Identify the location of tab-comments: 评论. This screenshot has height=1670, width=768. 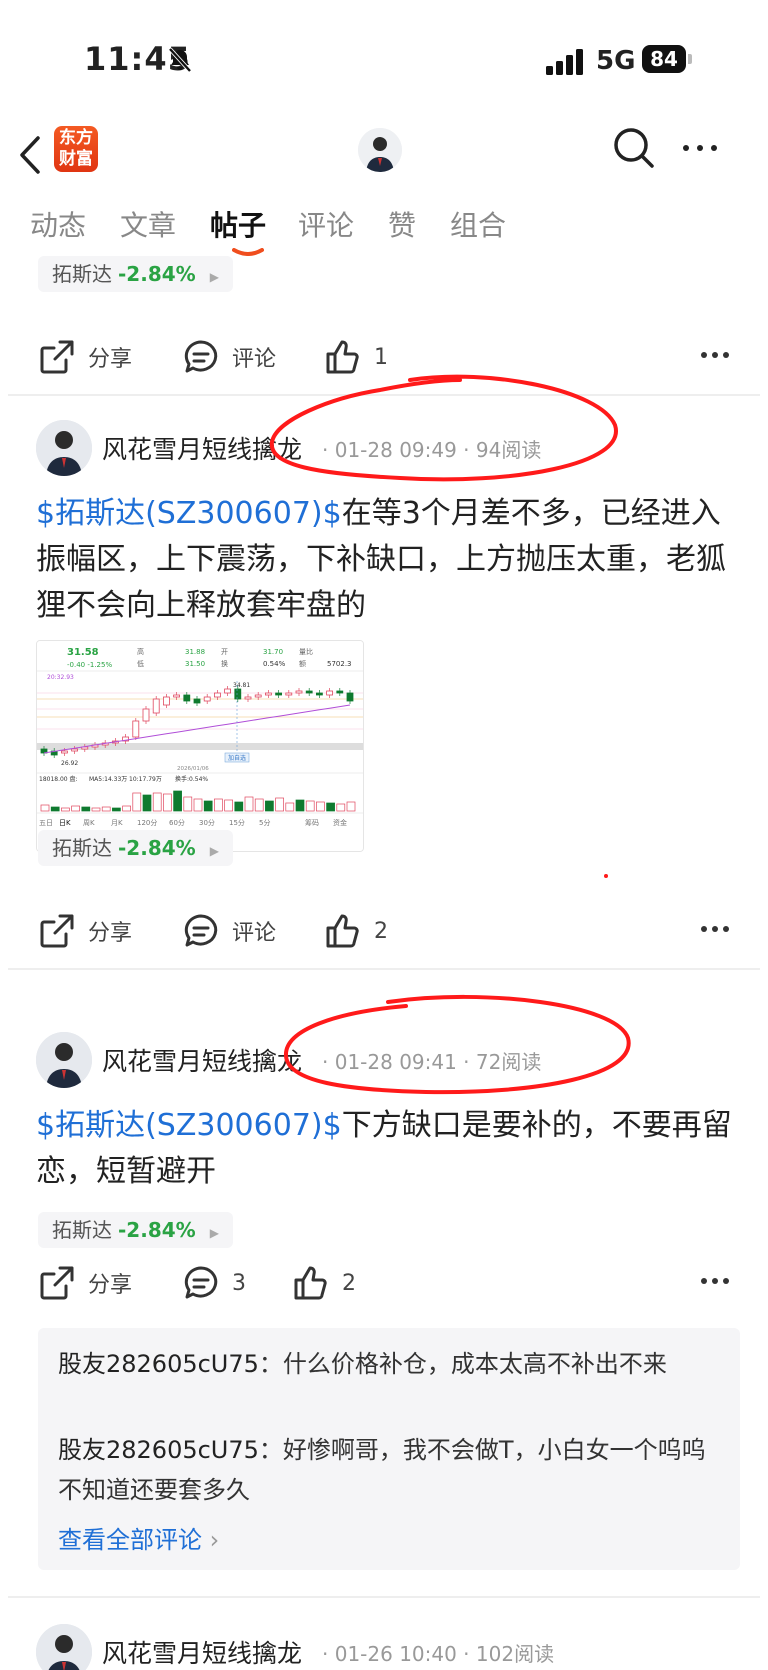
(326, 224).